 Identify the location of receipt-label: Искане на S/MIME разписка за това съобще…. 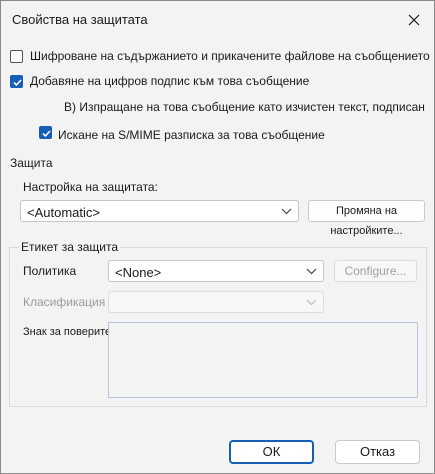
(191, 135).